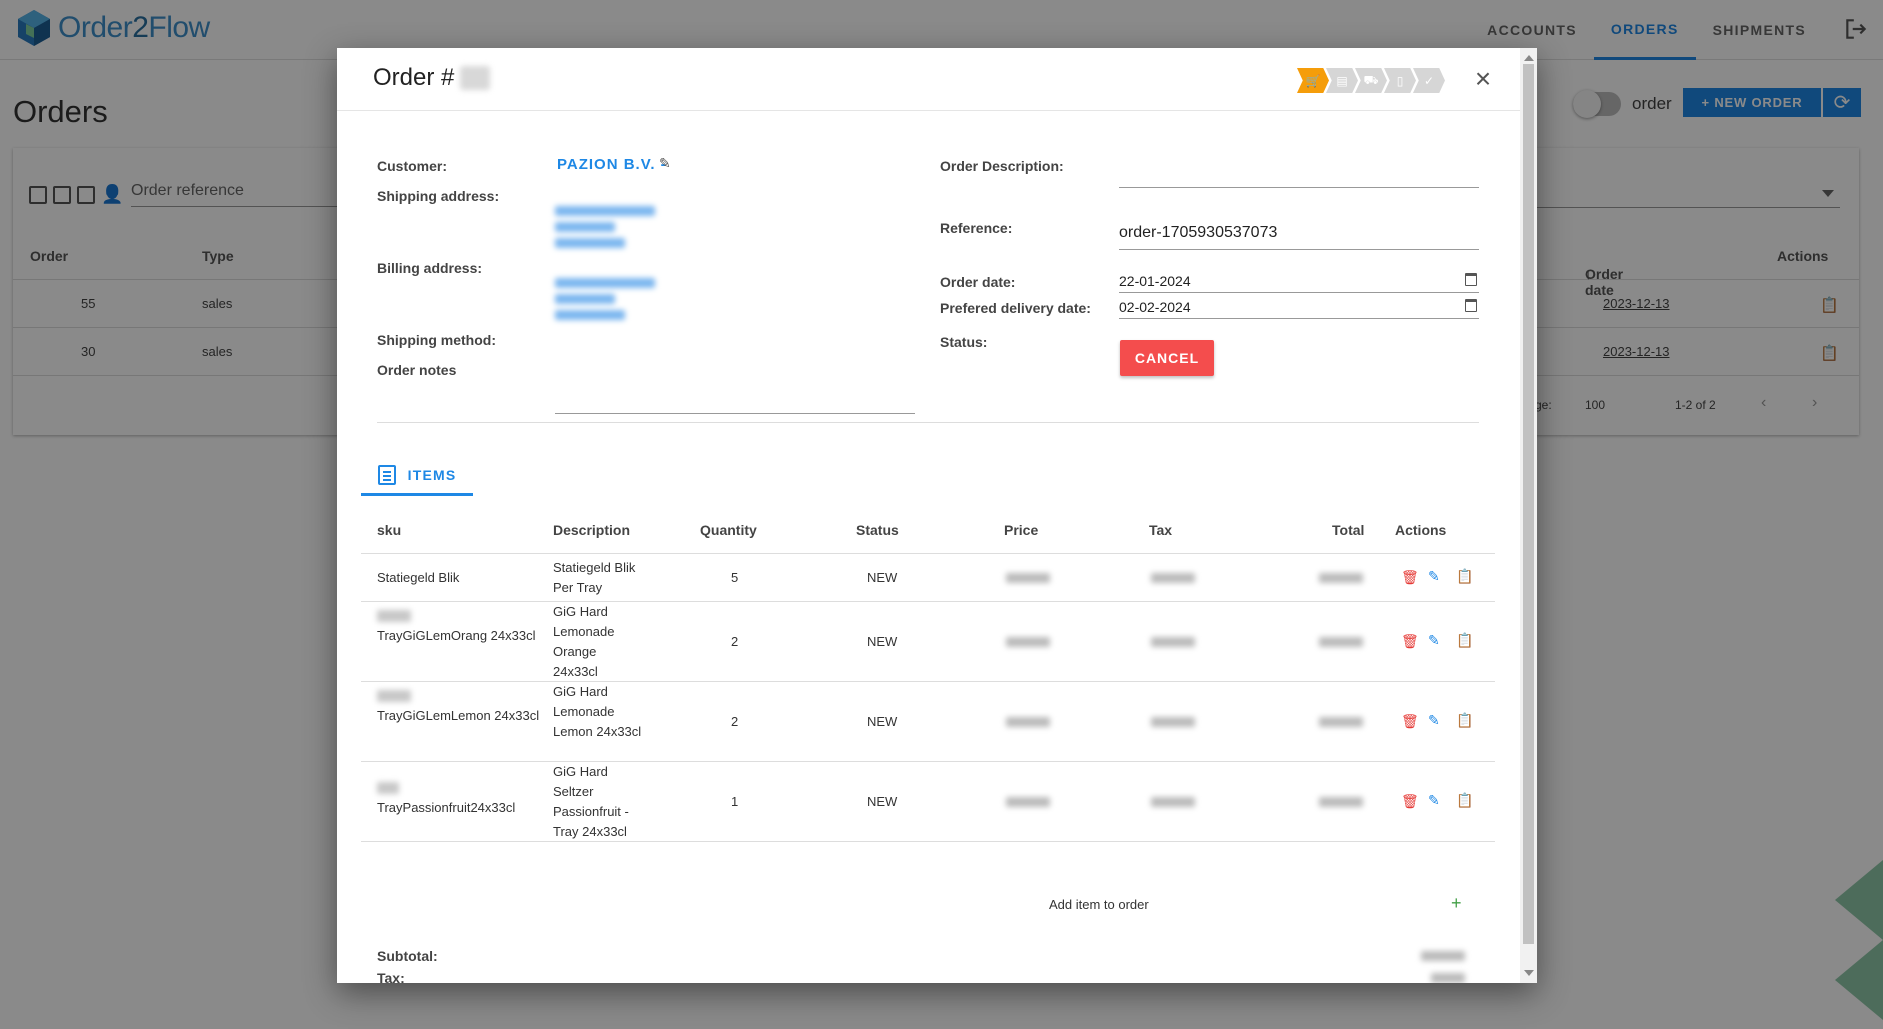  I want to click on col-actions: Actions, so click(1421, 530).